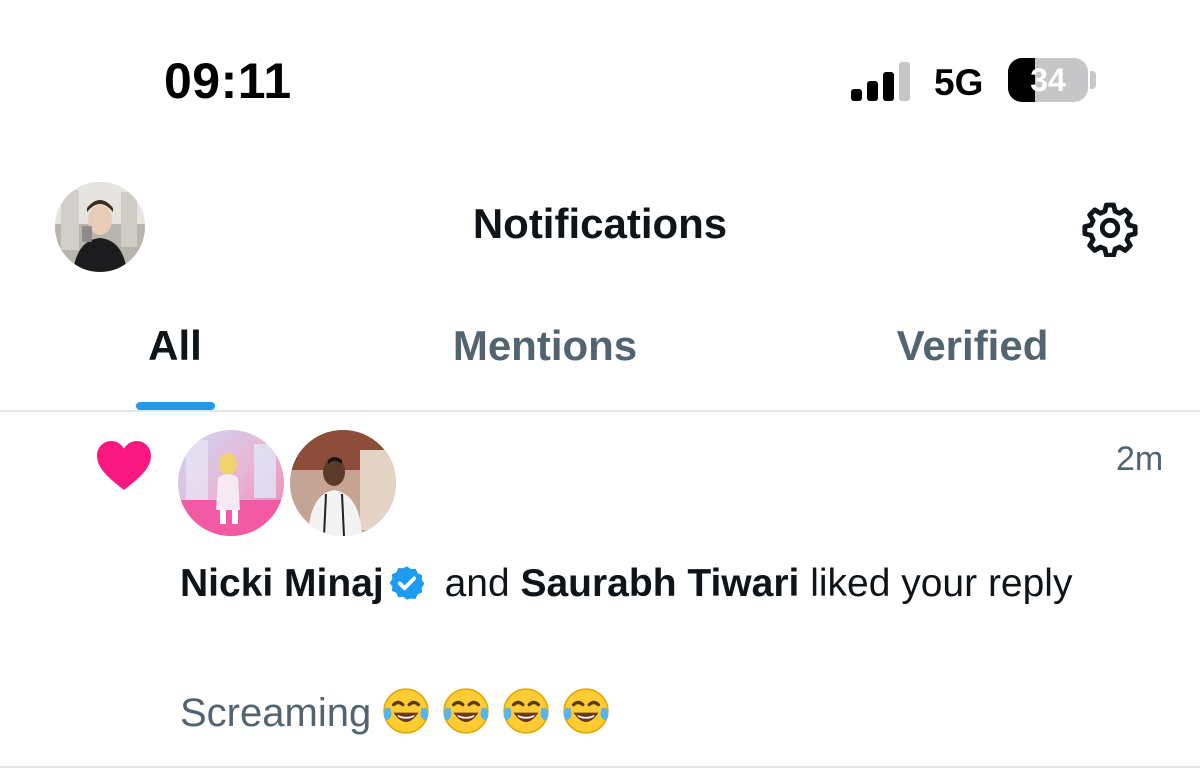  Describe the element at coordinates (936, 583) in the screenshot. I see `notification-action: liked your reply` at that location.